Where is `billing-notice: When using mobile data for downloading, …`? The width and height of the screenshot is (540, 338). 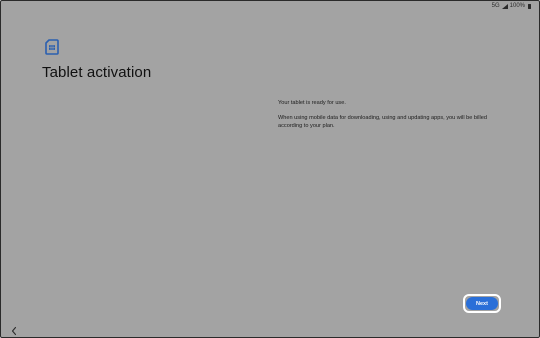 billing-notice: When using mobile data for downloading, … is located at coordinates (382, 122).